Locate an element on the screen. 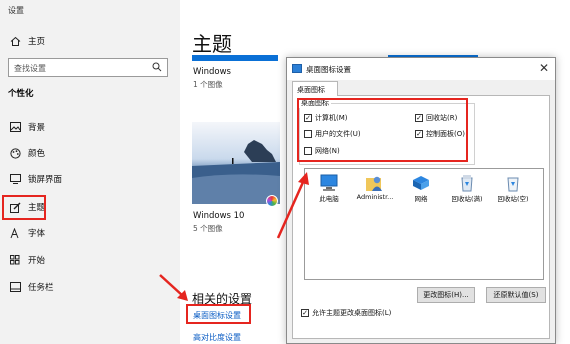 The height and width of the screenshot is (344, 570). network-icon is located at coordinates (421, 183).